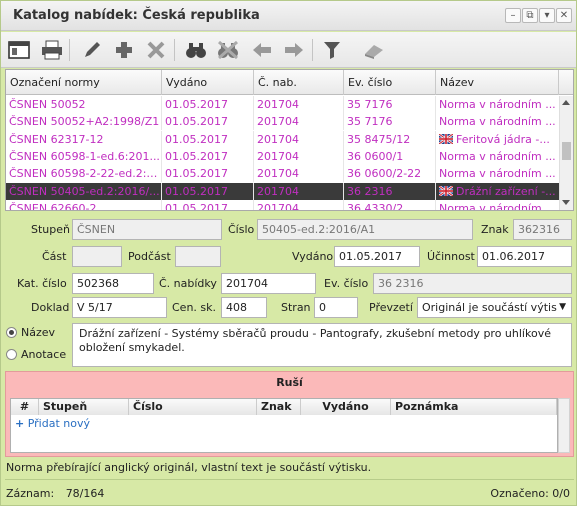  Describe the element at coordinates (84, 82) in the screenshot. I see `column-header: Označení normy` at that location.